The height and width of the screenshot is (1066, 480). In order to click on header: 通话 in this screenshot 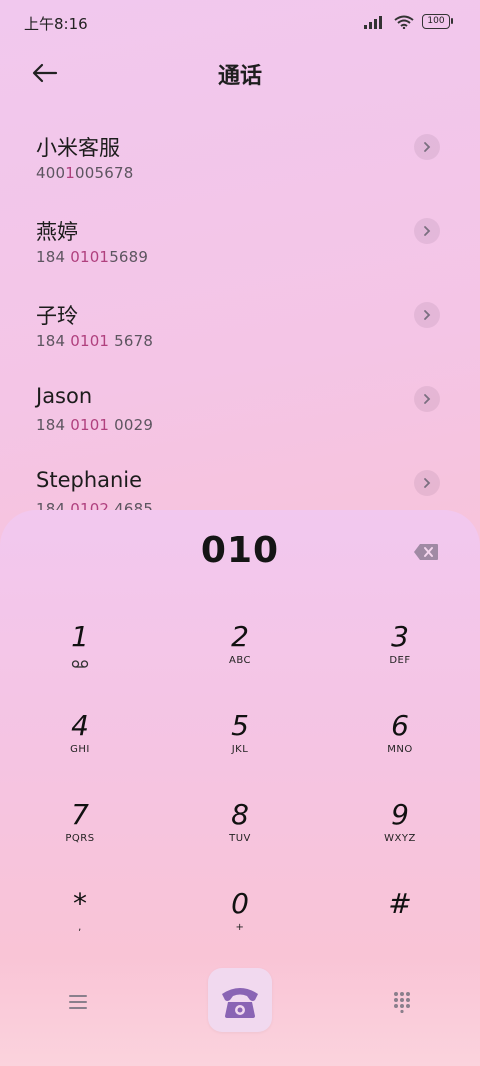, I will do `click(240, 72)`.